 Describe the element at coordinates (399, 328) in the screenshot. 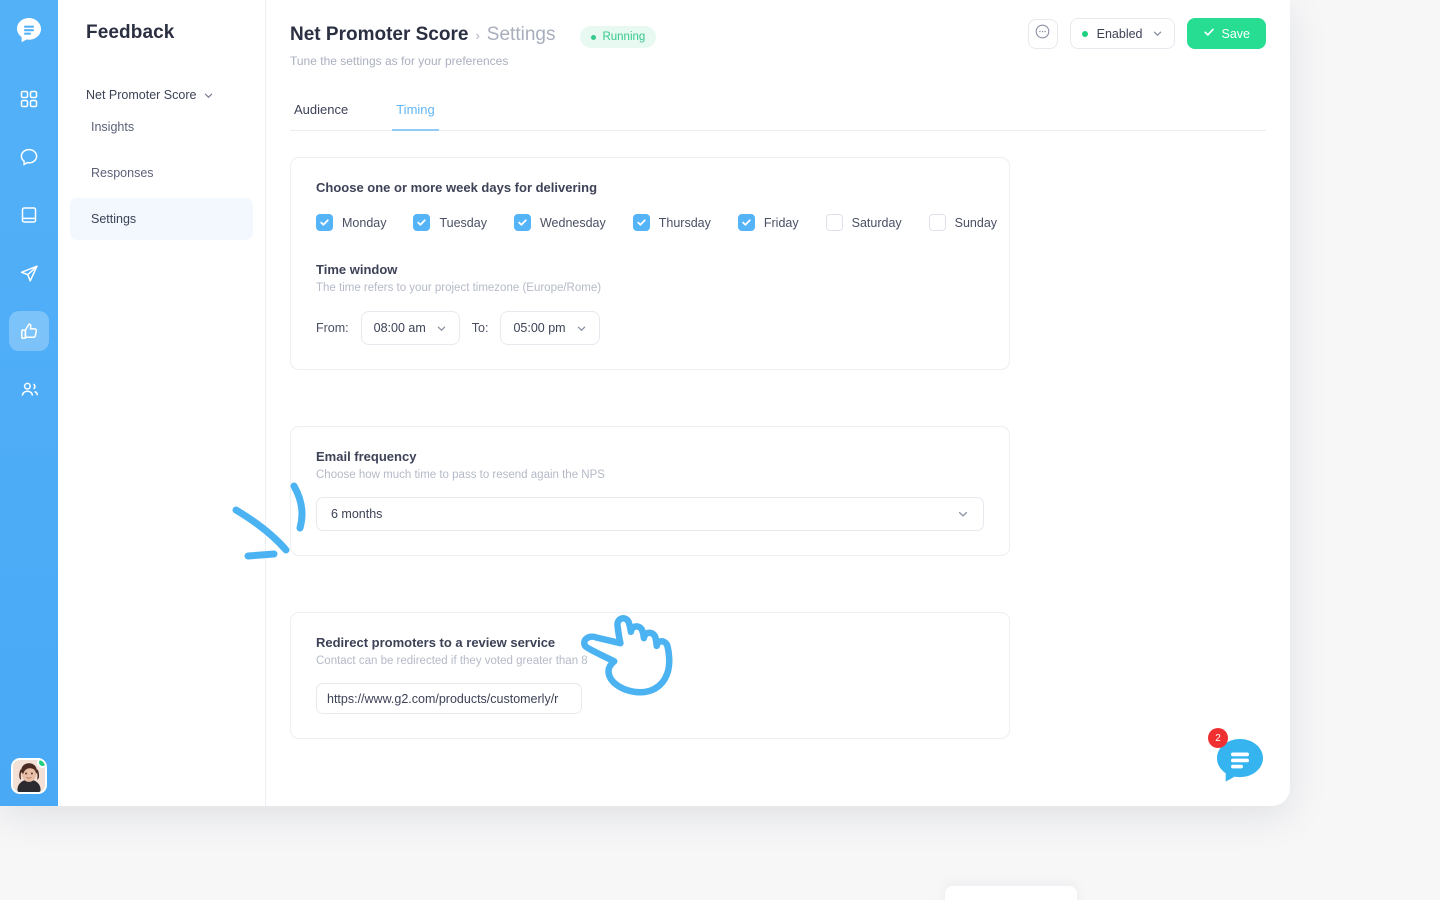

I see `from-time-value: 08:00 am` at that location.